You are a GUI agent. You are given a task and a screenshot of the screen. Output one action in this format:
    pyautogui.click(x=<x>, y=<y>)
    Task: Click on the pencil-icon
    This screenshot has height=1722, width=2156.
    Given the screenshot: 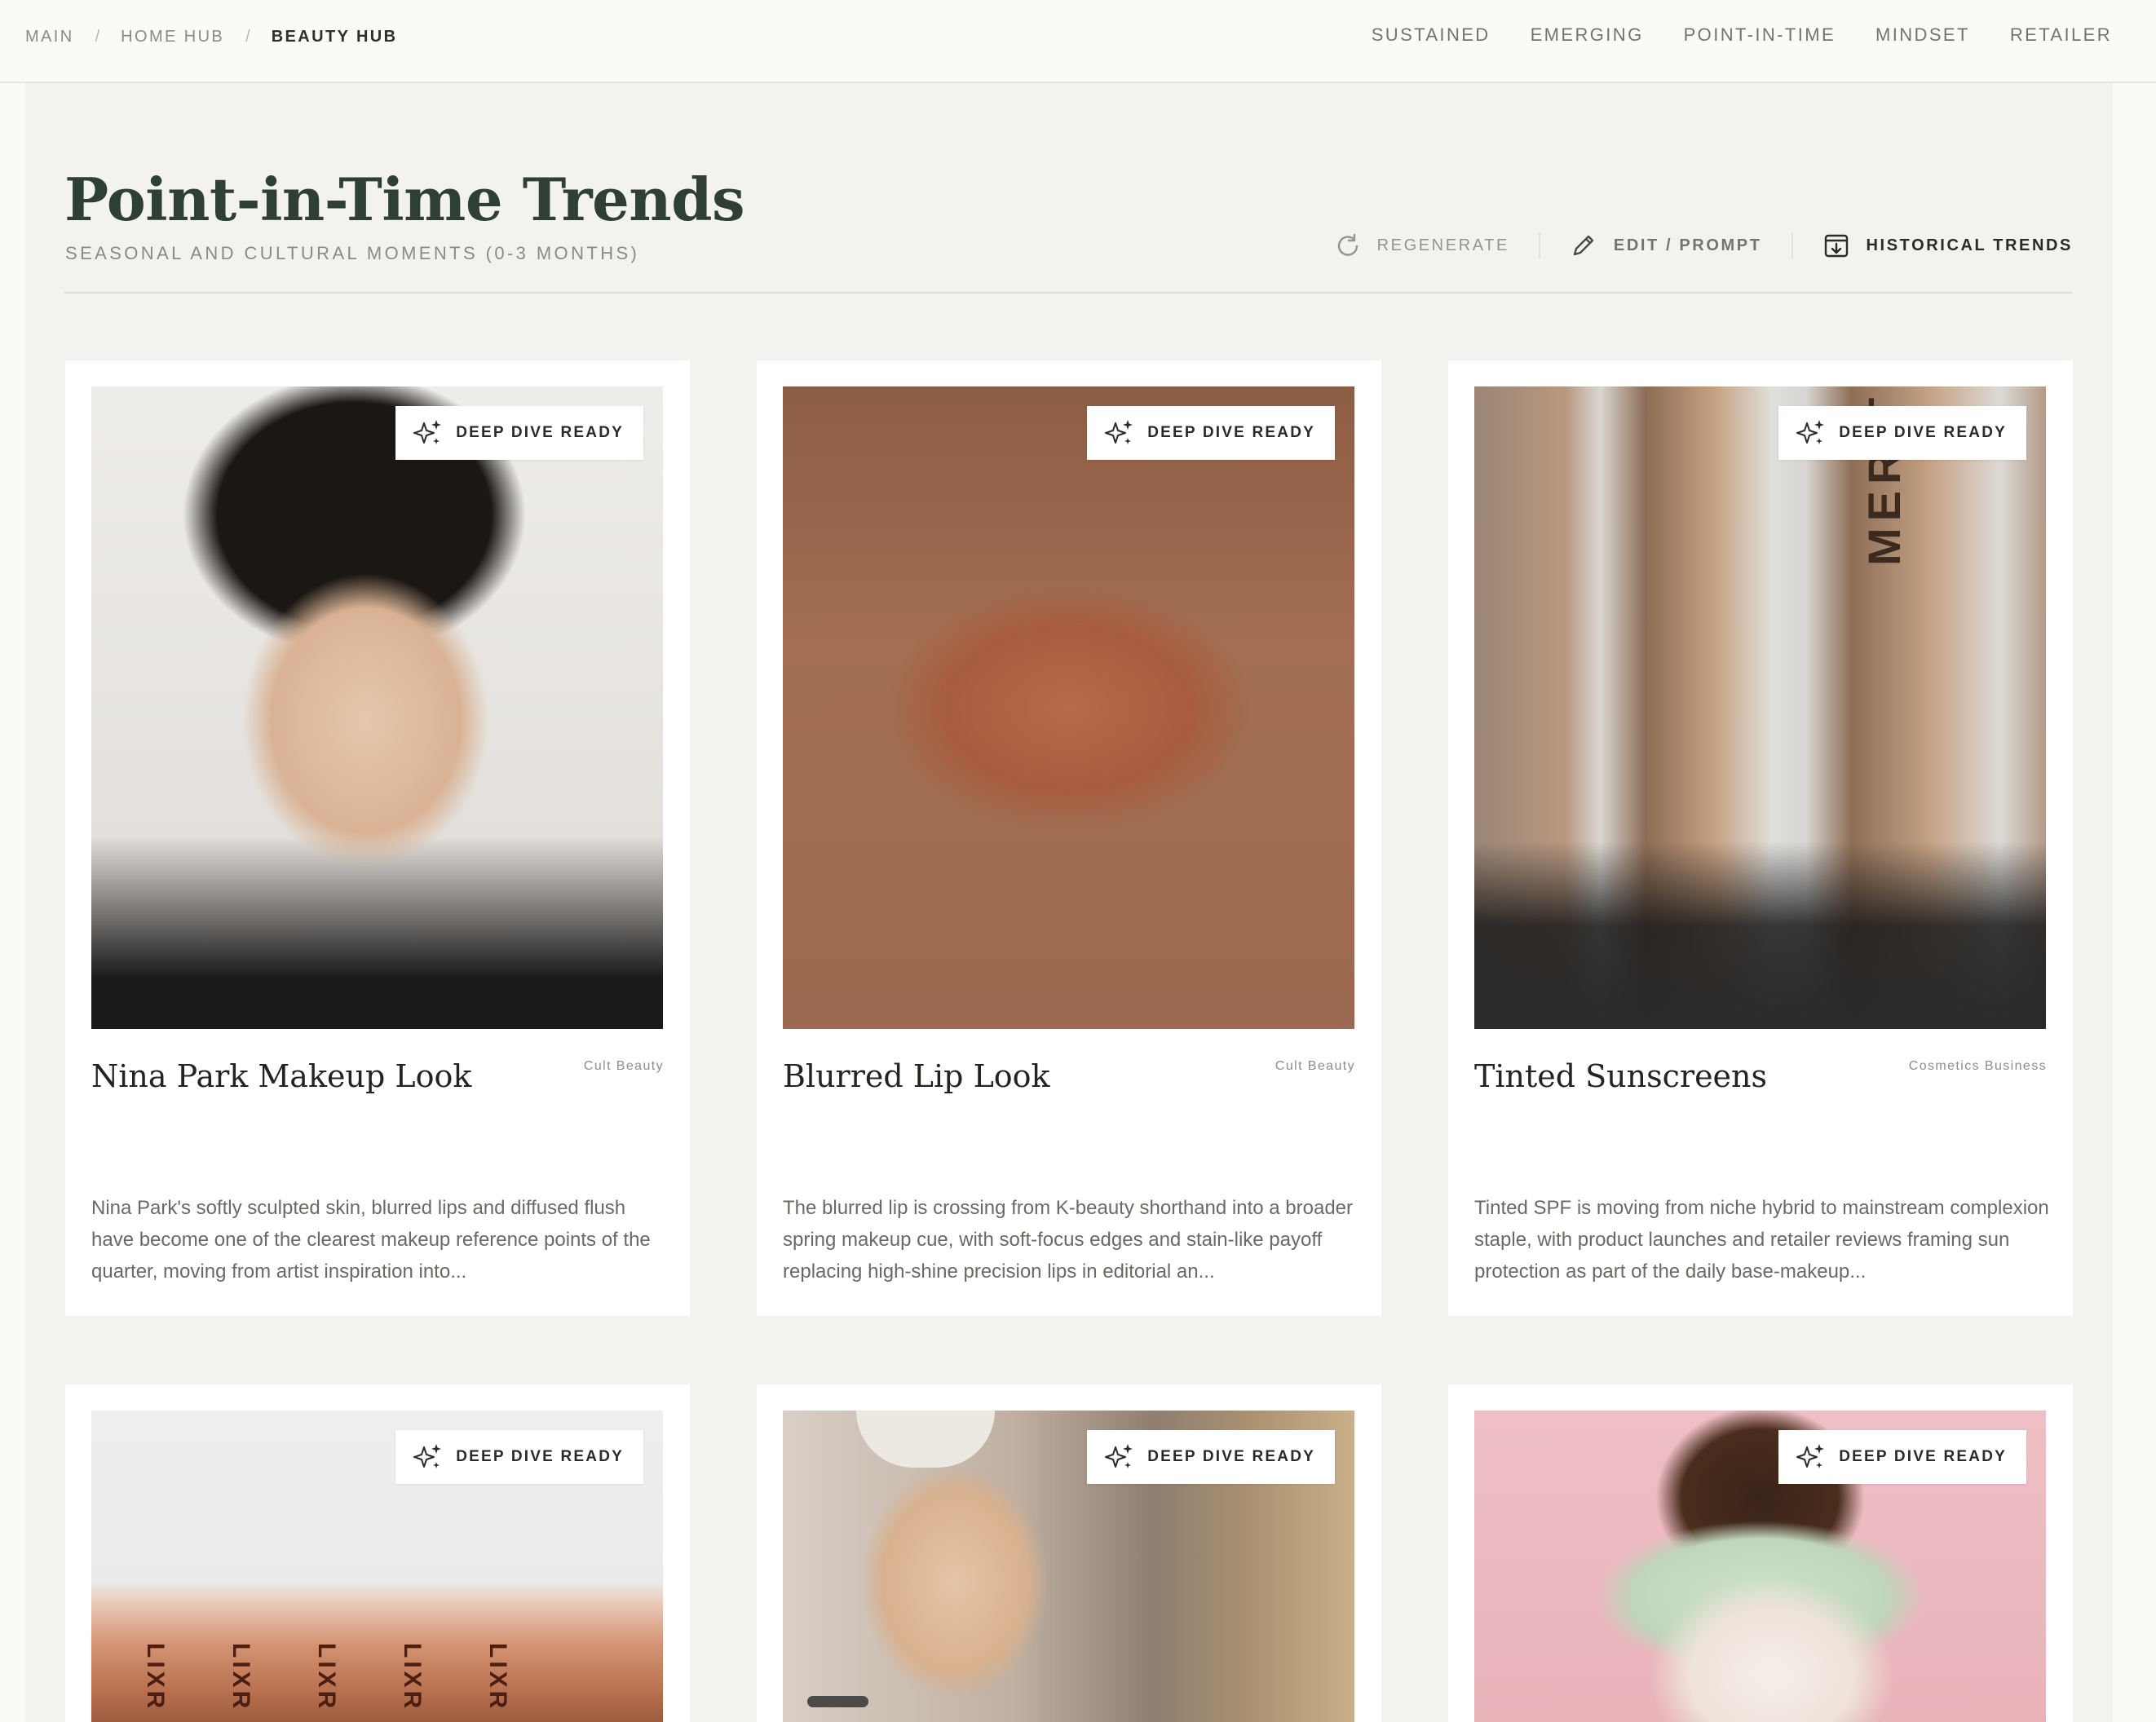 What is the action you would take?
    pyautogui.click(x=1583, y=245)
    